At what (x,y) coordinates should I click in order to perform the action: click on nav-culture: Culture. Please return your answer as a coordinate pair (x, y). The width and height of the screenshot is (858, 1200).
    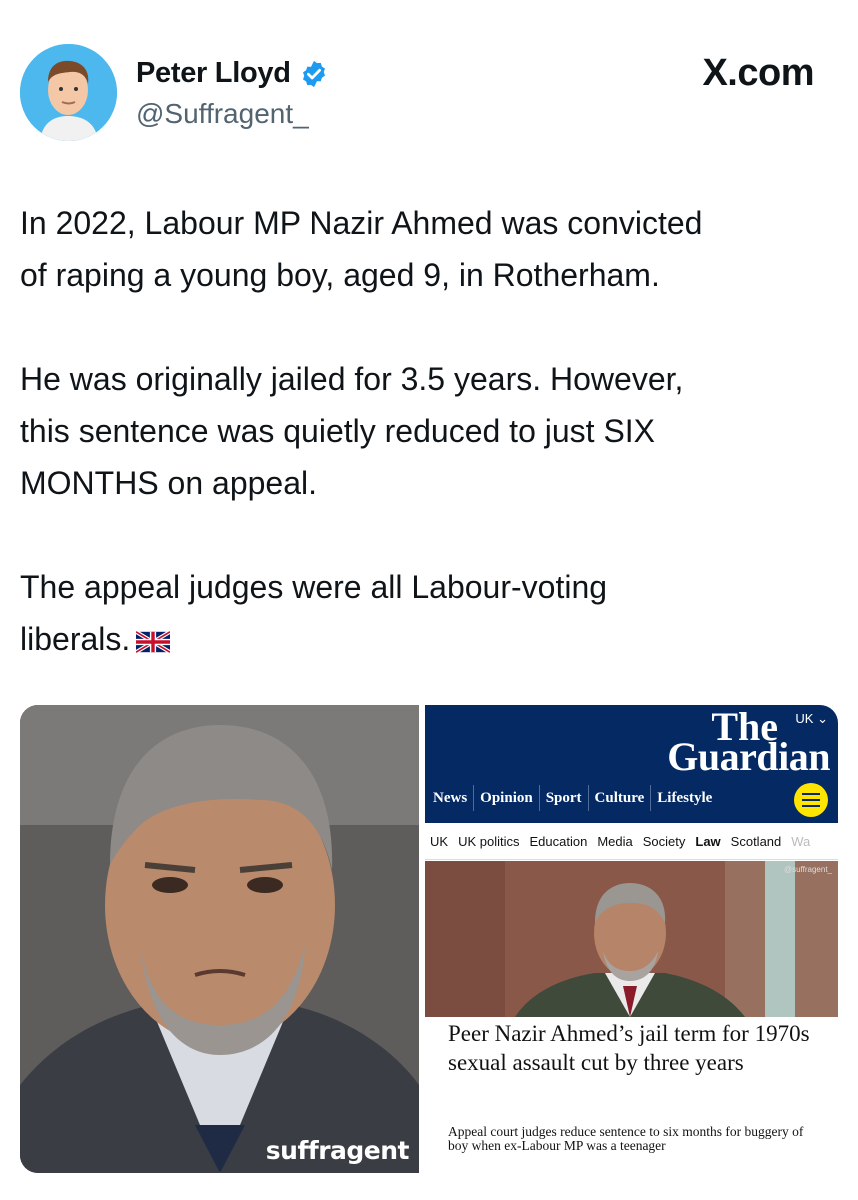
    Looking at the image, I should click on (619, 798).